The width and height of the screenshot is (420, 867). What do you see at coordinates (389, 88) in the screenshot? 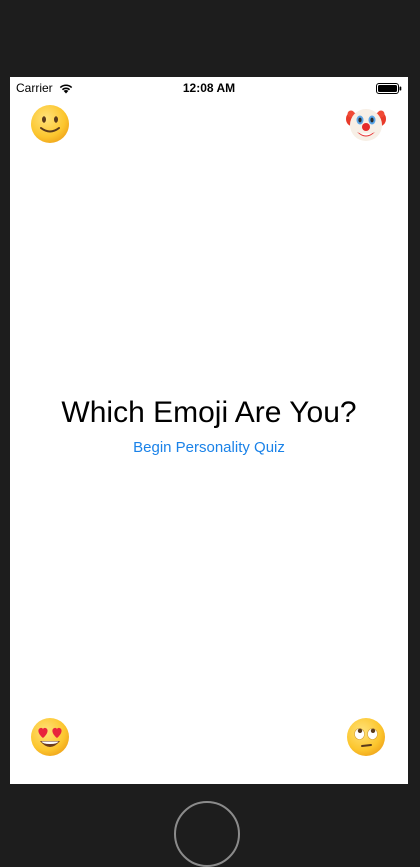
I see `battery-icon` at bounding box center [389, 88].